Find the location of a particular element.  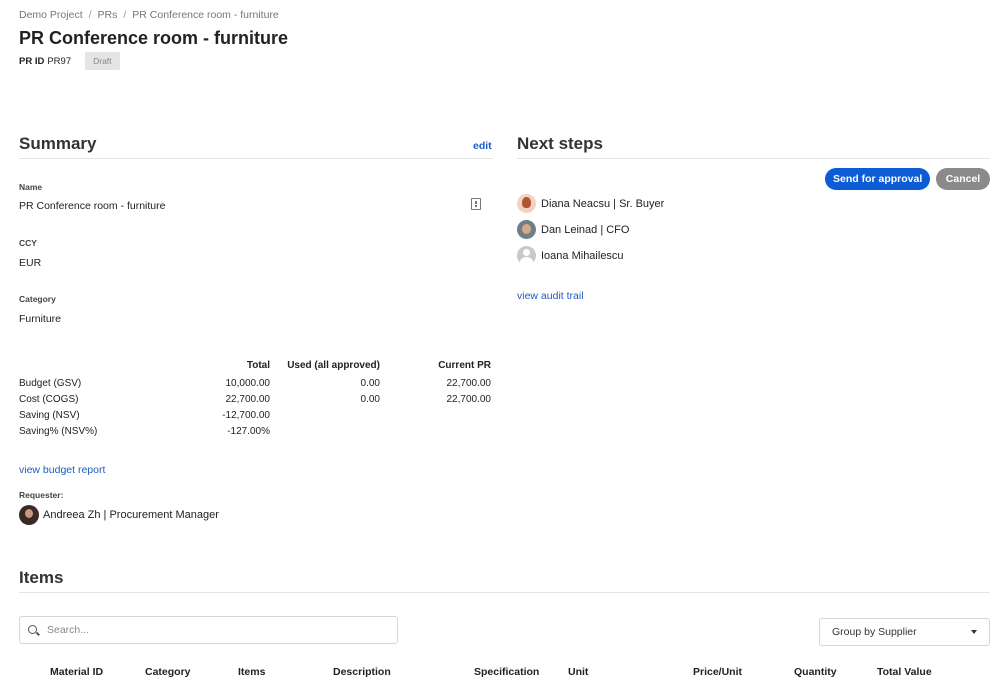

budget-row-cogs: Cost (COGS) 22,700.00 0.00 22,700.00 is located at coordinates (255, 399).